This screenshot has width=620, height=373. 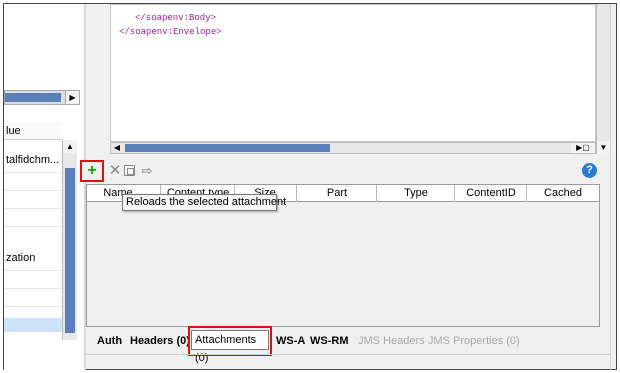 What do you see at coordinates (563, 194) in the screenshot?
I see `column-header-cached: Cached` at bounding box center [563, 194].